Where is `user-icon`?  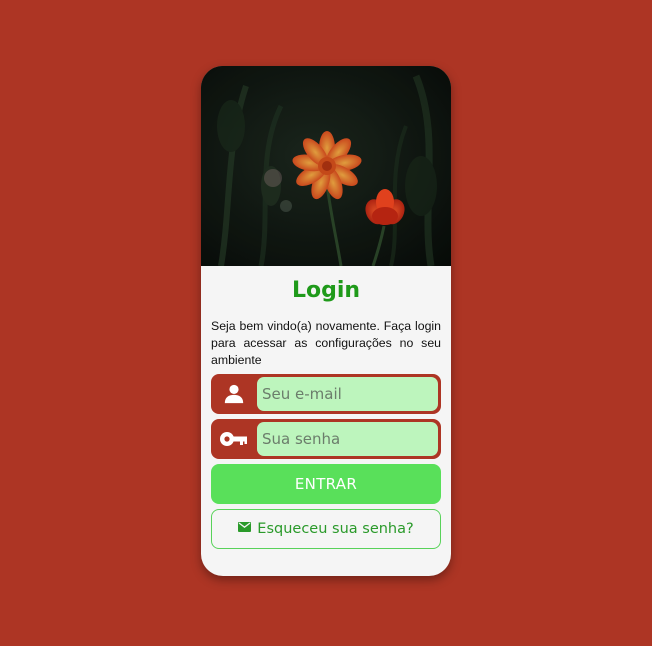
user-icon is located at coordinates (234, 394).